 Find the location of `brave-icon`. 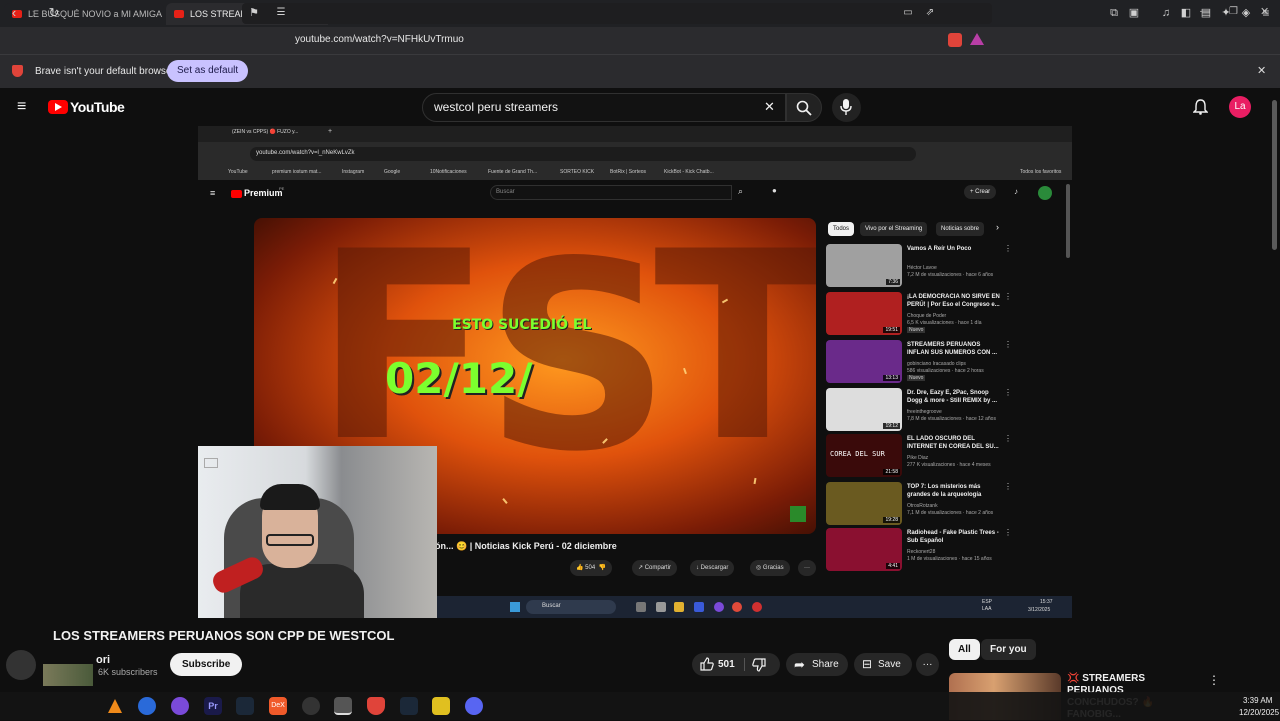

brave-icon is located at coordinates (376, 706).